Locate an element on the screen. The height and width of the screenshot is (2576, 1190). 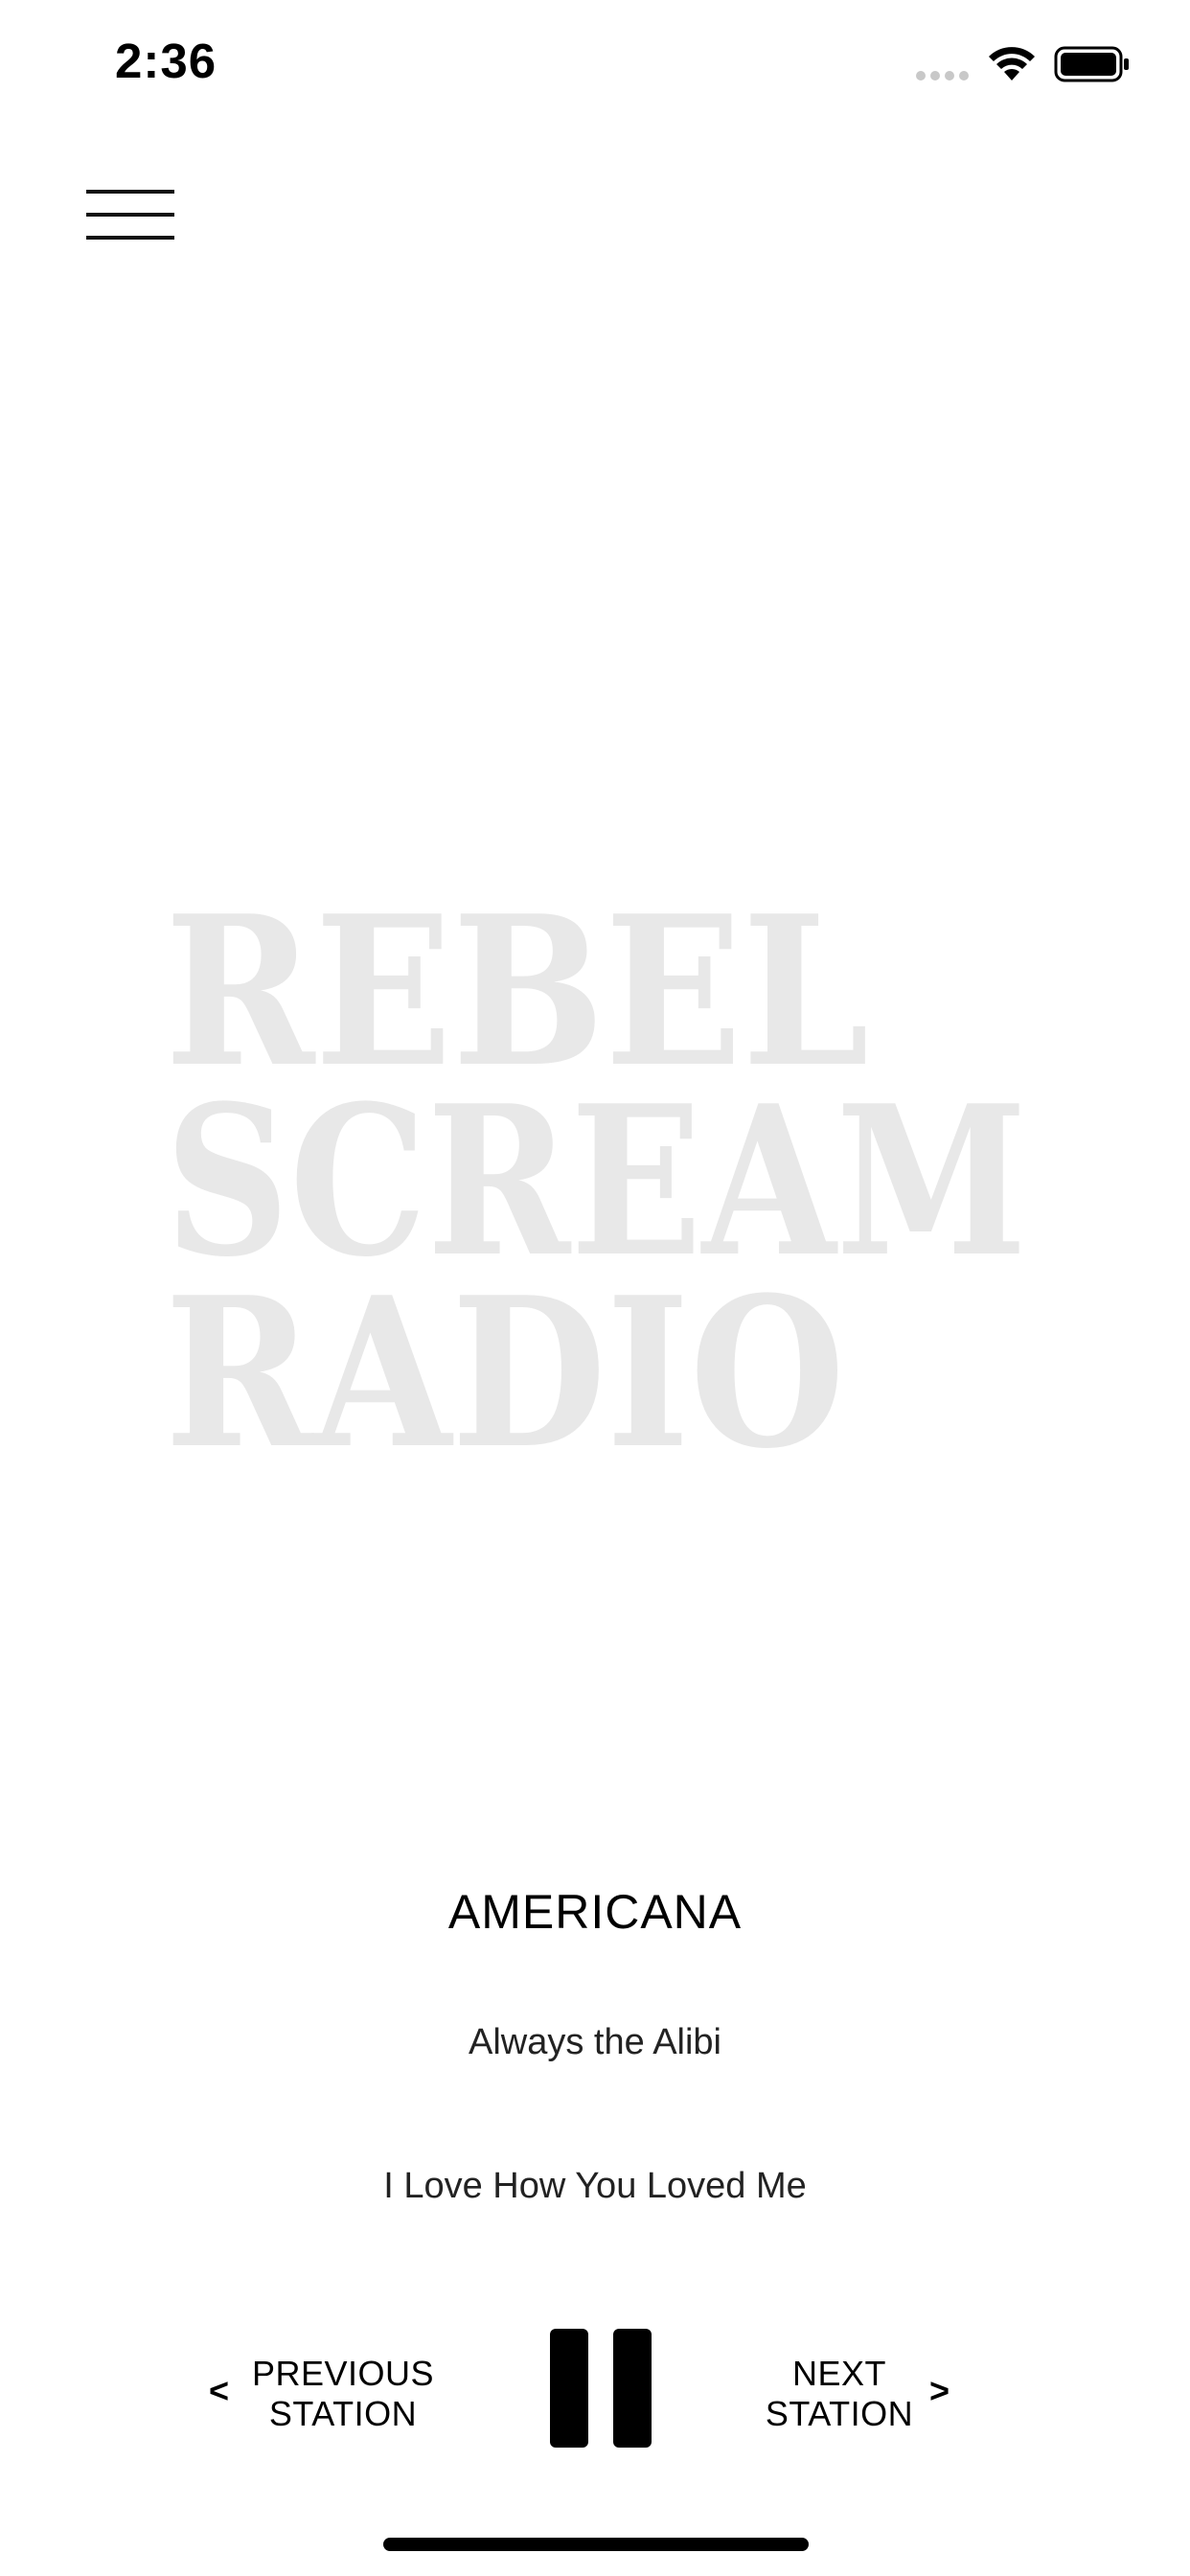
next-station-button: NEXT STATION > is located at coordinates (873, 2397).